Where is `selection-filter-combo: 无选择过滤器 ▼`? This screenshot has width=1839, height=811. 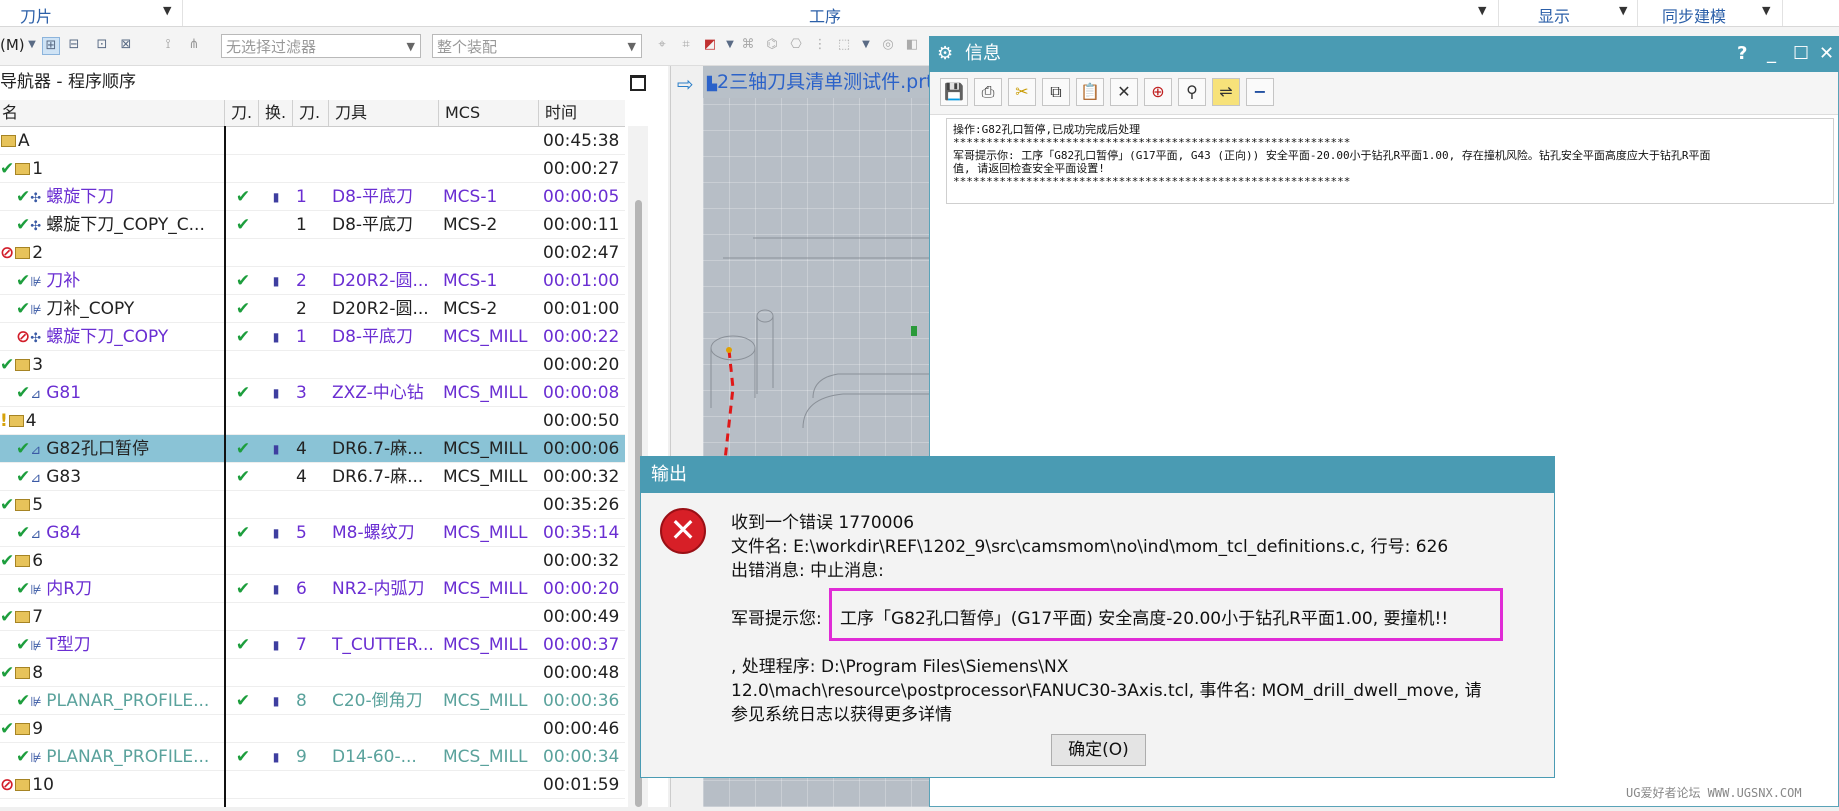 selection-filter-combo: 无选择过滤器 ▼ is located at coordinates (321, 46).